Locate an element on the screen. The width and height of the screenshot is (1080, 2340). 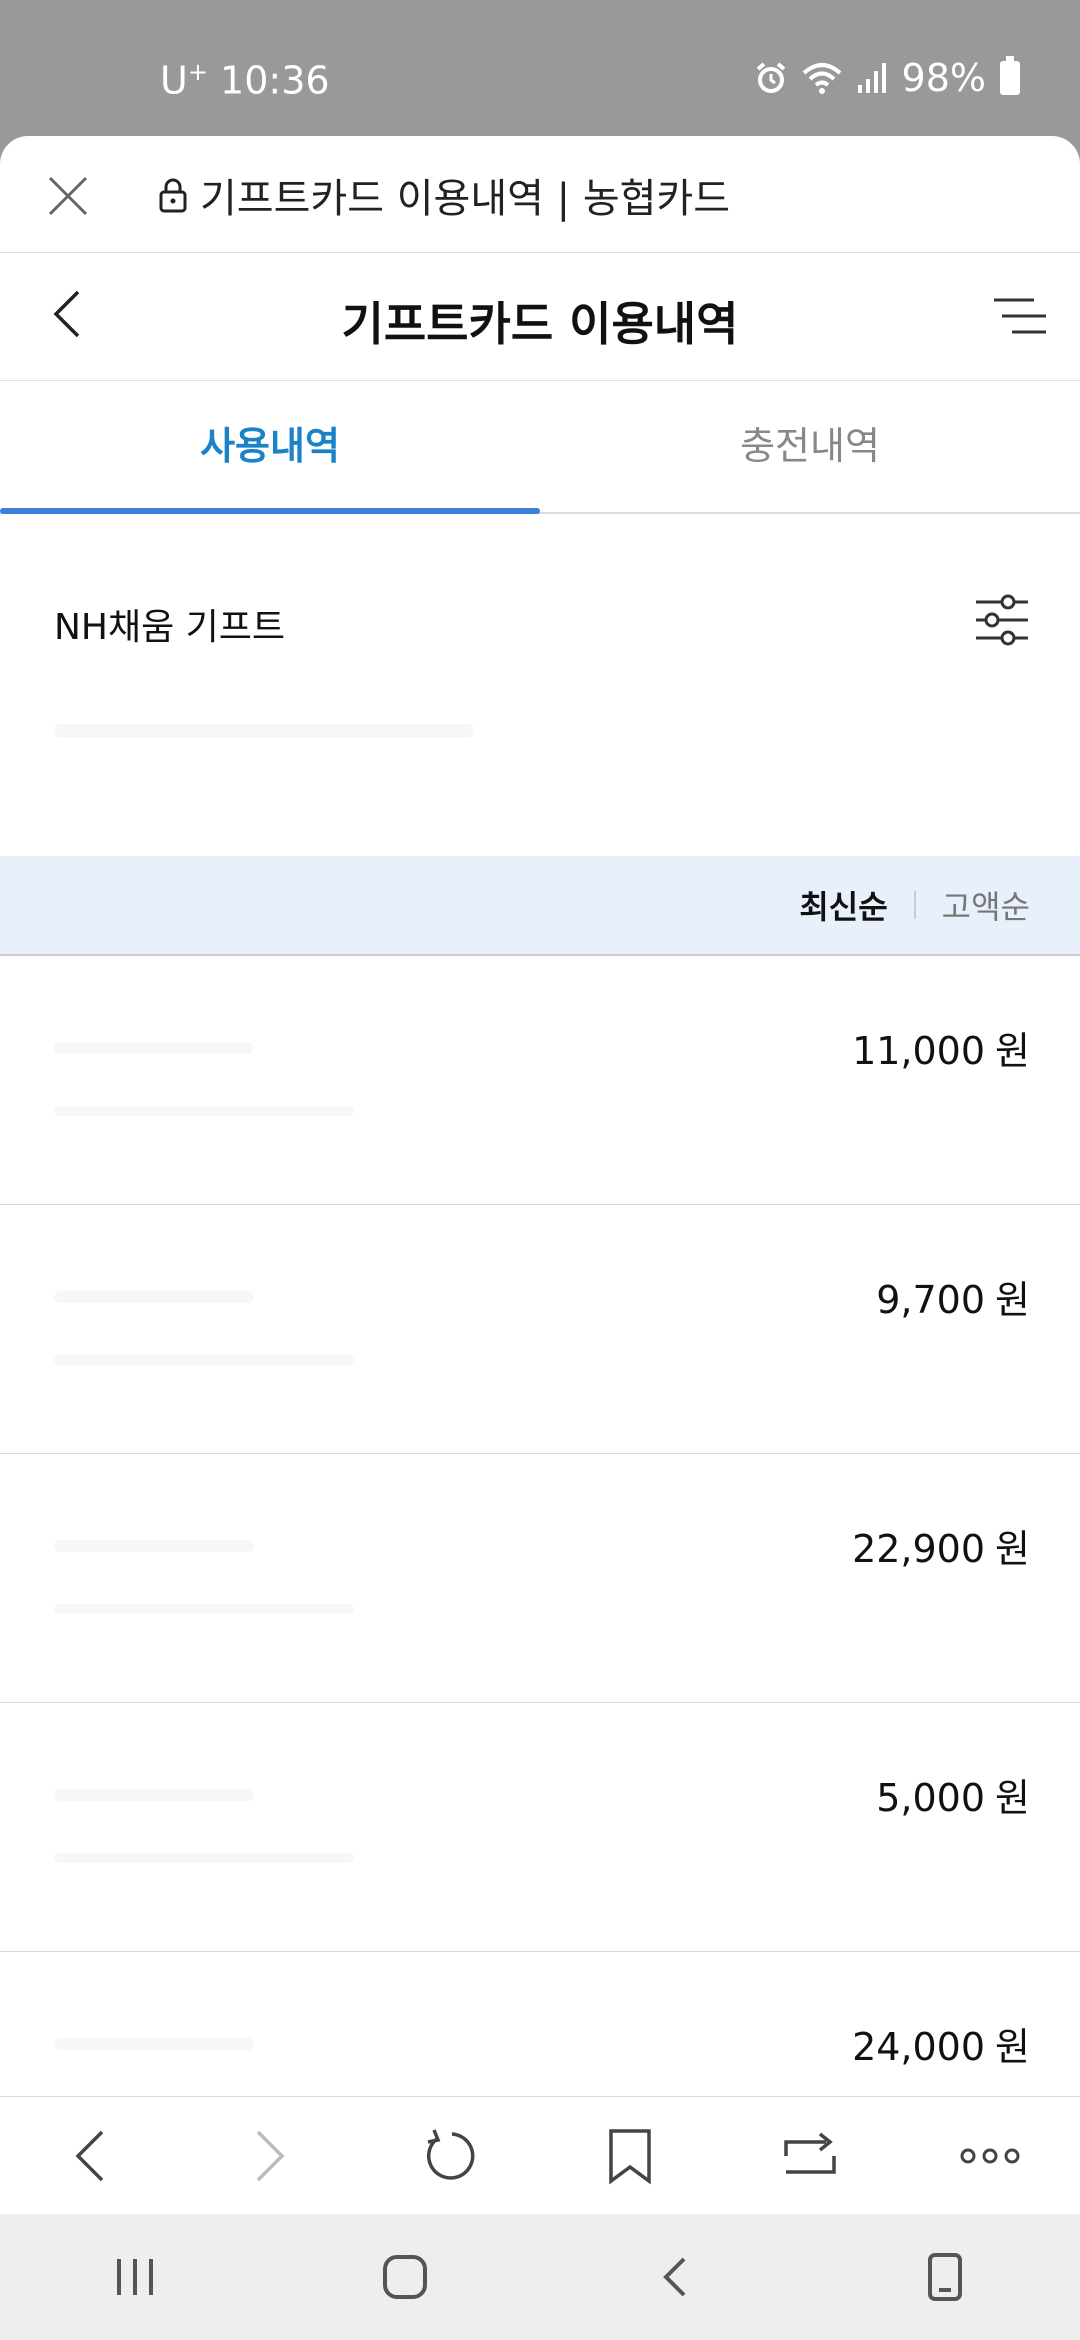
carrier-sup: + is located at coordinates (197, 72).